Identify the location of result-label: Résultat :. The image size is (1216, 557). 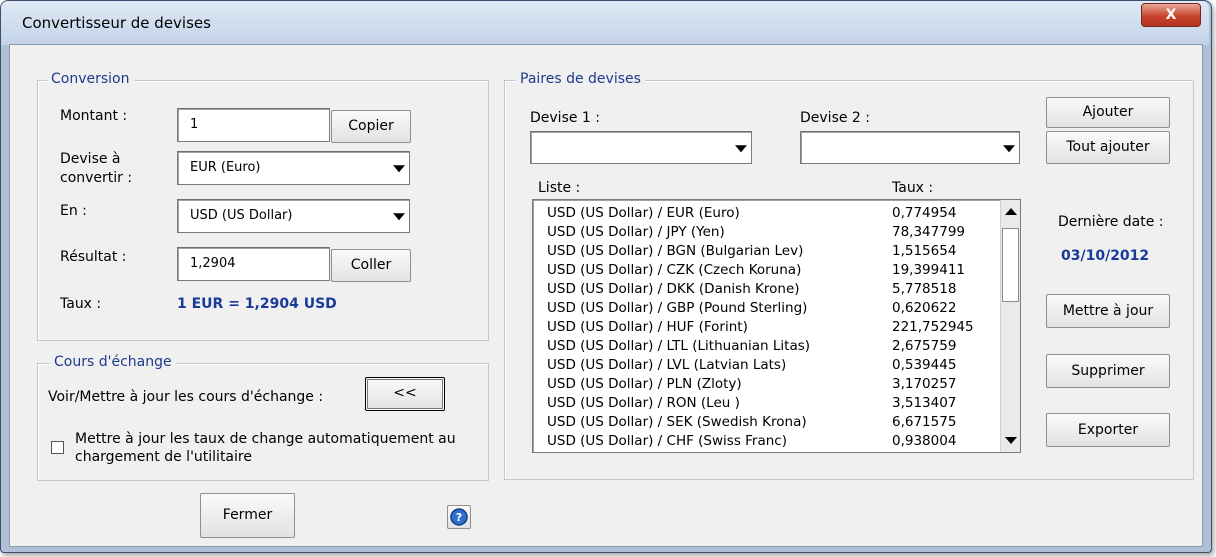
(93, 257).